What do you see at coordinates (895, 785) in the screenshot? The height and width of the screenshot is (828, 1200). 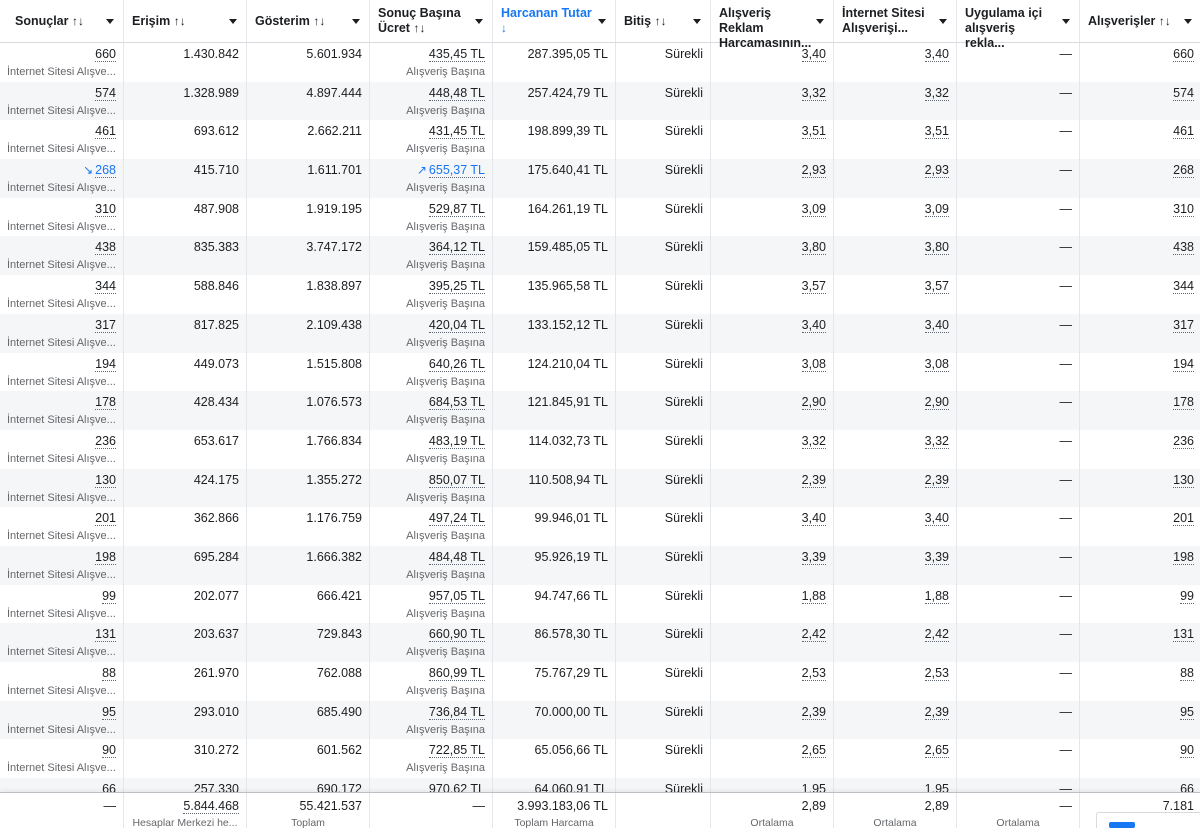 I see `cell-website-purchase-roas: 1,95` at bounding box center [895, 785].